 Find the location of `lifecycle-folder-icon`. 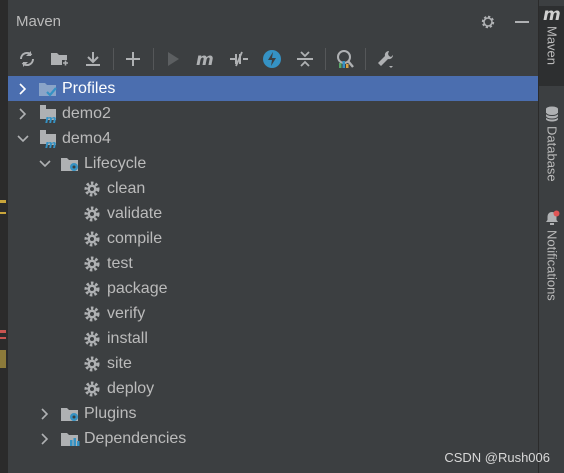

lifecycle-folder-icon is located at coordinates (70, 164).